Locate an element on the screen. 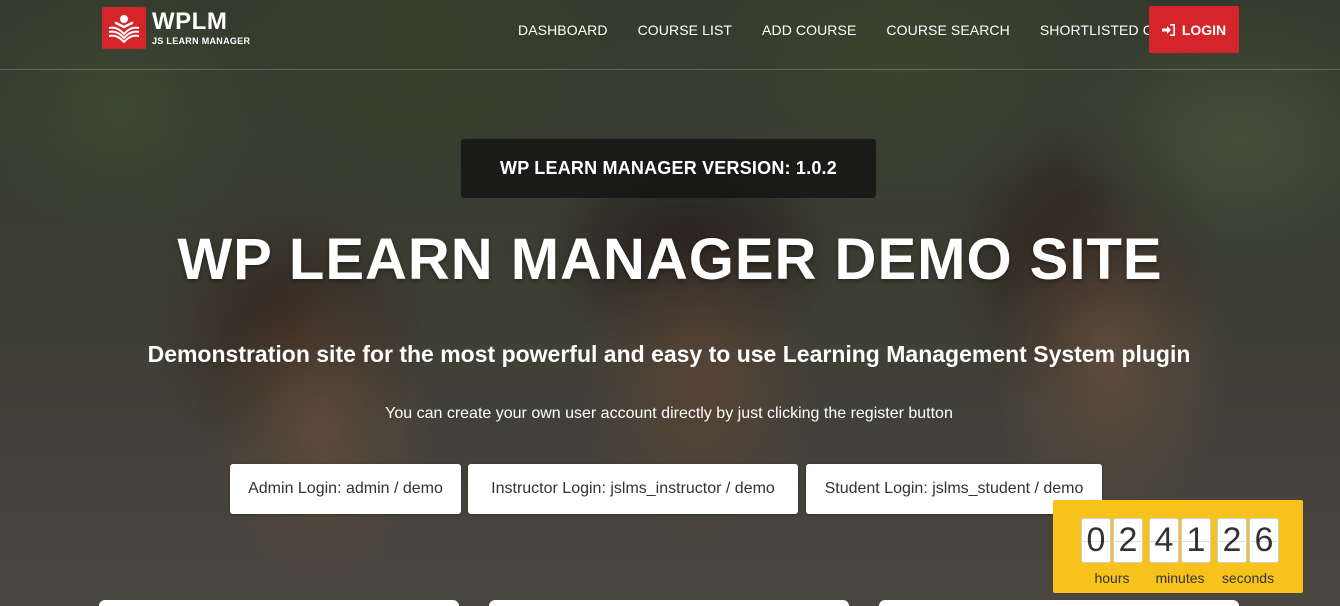  countdown-seconds: 2 6 is located at coordinates (1249, 540).